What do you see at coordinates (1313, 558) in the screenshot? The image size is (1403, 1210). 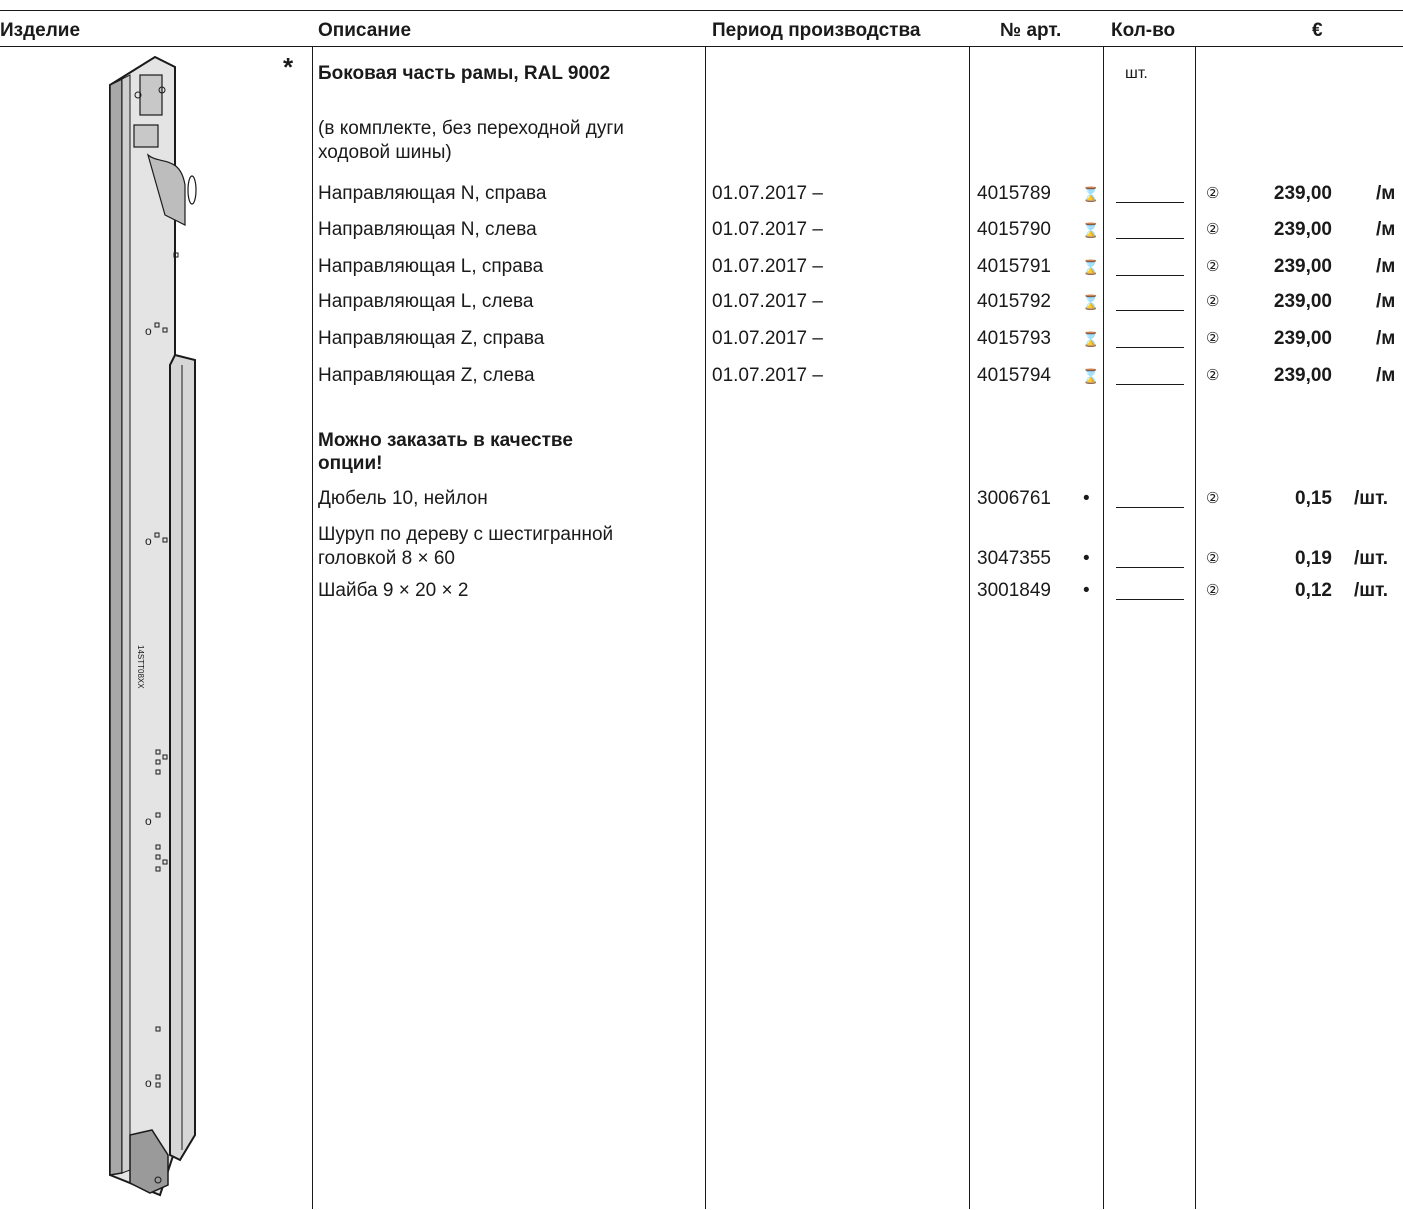 I see `option-price: 0,19` at bounding box center [1313, 558].